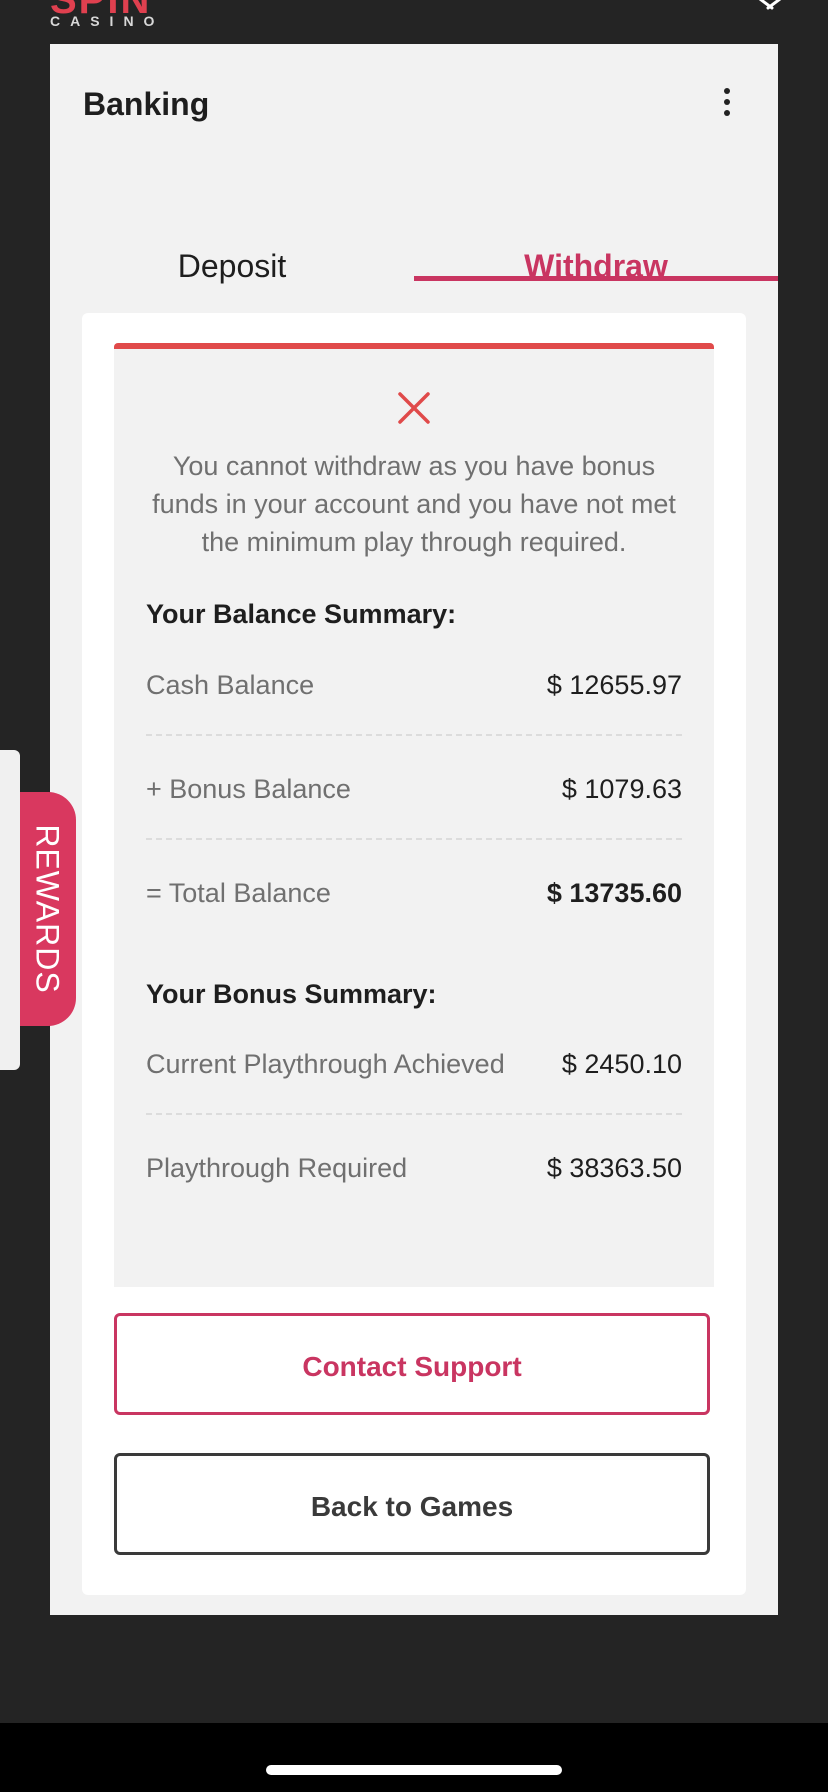 This screenshot has width=828, height=1792. Describe the element at coordinates (107, 21) in the screenshot. I see `logo-subtitle: CASINO` at that location.